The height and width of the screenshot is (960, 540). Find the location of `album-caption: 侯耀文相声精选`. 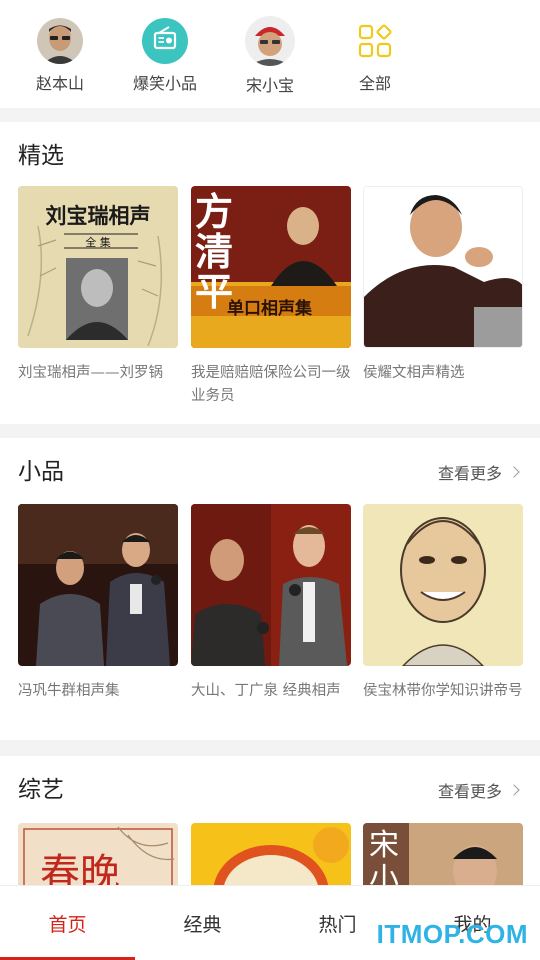

album-caption: 侯耀文相声精选 is located at coordinates (414, 373).